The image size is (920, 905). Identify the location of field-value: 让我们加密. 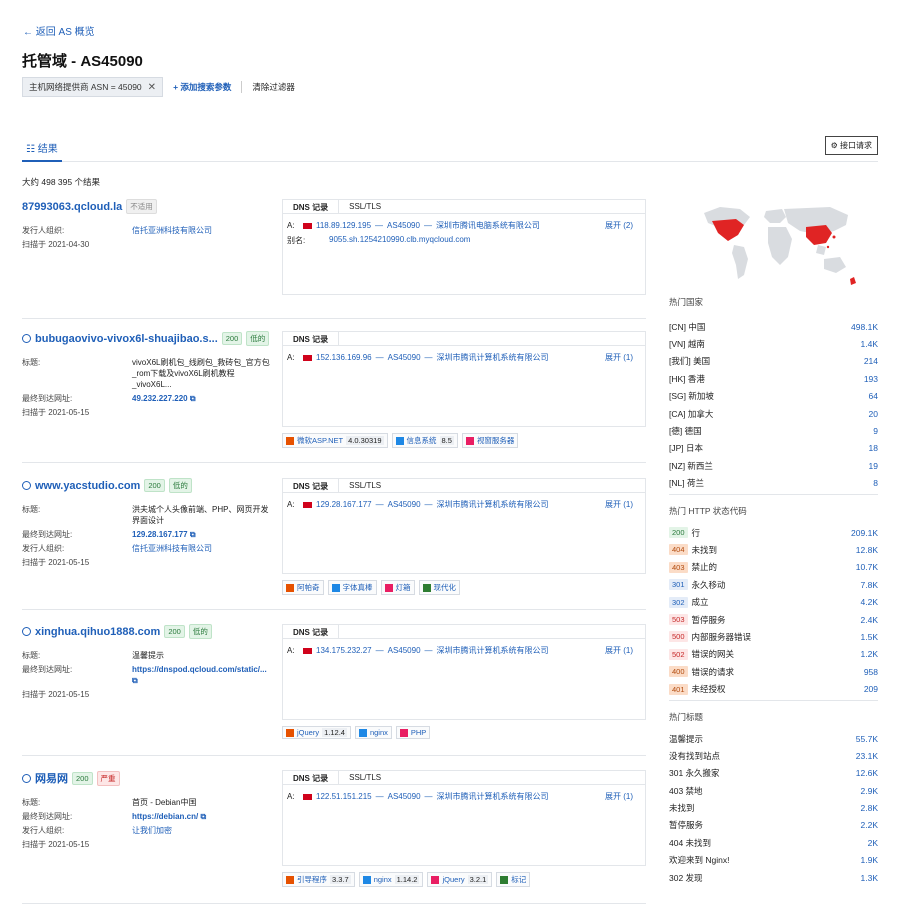
(202, 830).